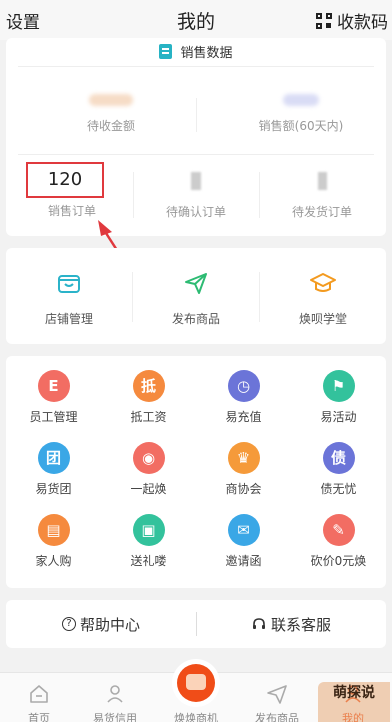  I want to click on pending-confirm-label: 待确认订单, so click(195, 212).